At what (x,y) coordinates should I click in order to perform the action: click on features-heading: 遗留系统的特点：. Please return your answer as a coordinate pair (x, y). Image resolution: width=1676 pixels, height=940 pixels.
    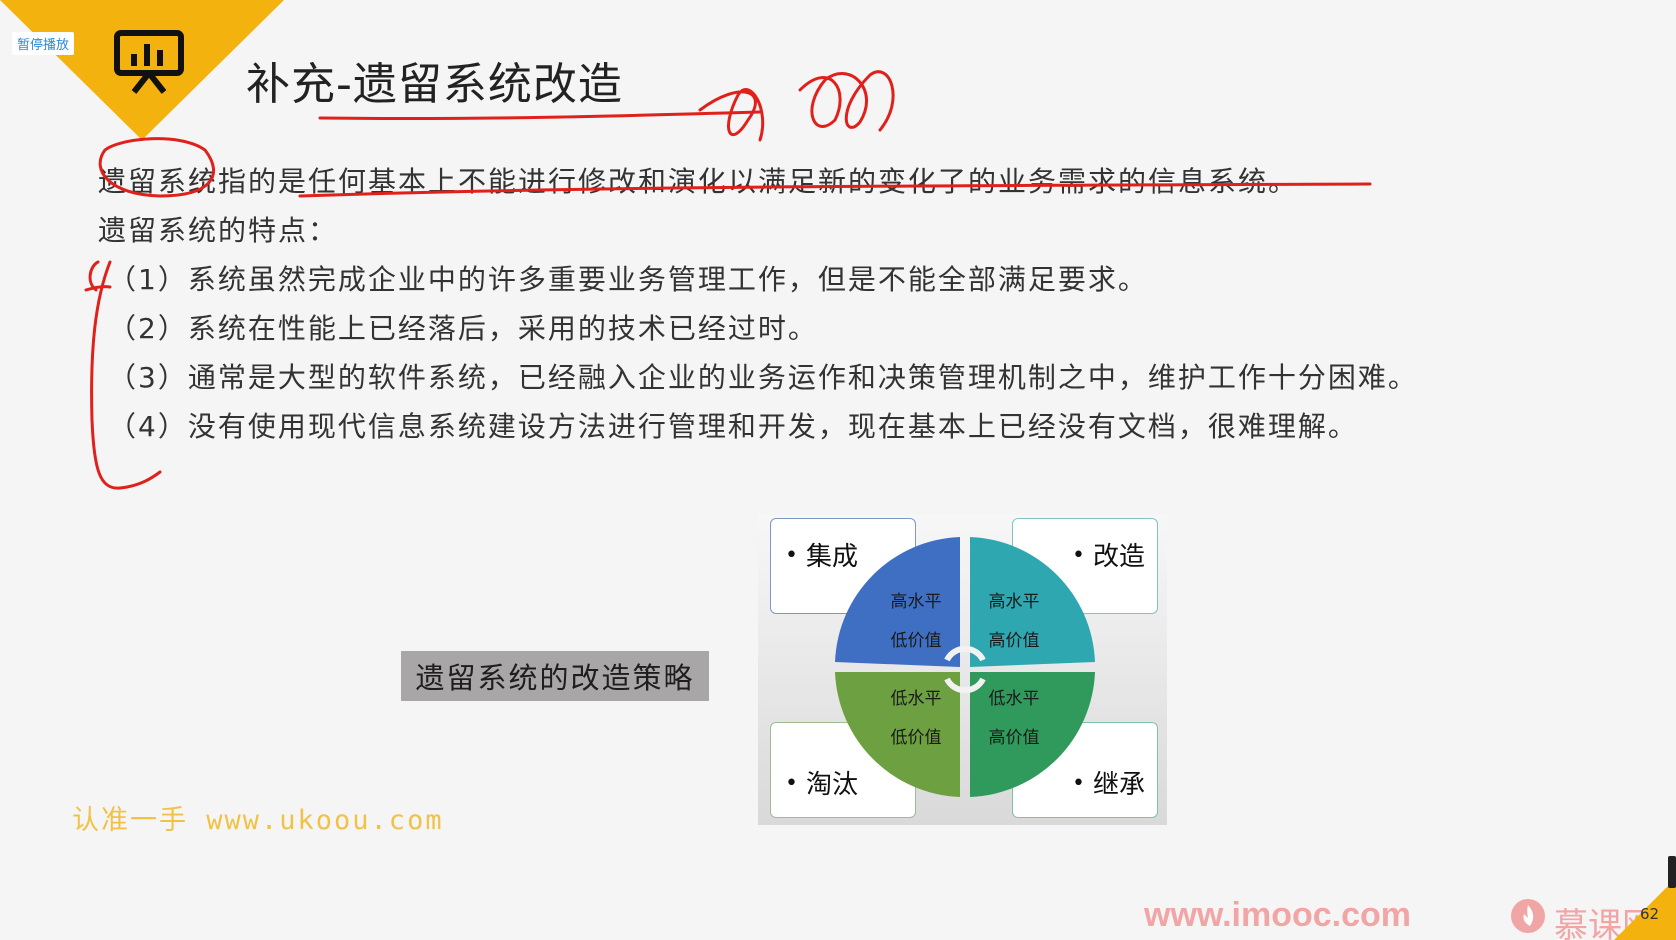
    Looking at the image, I should click on (218, 230).